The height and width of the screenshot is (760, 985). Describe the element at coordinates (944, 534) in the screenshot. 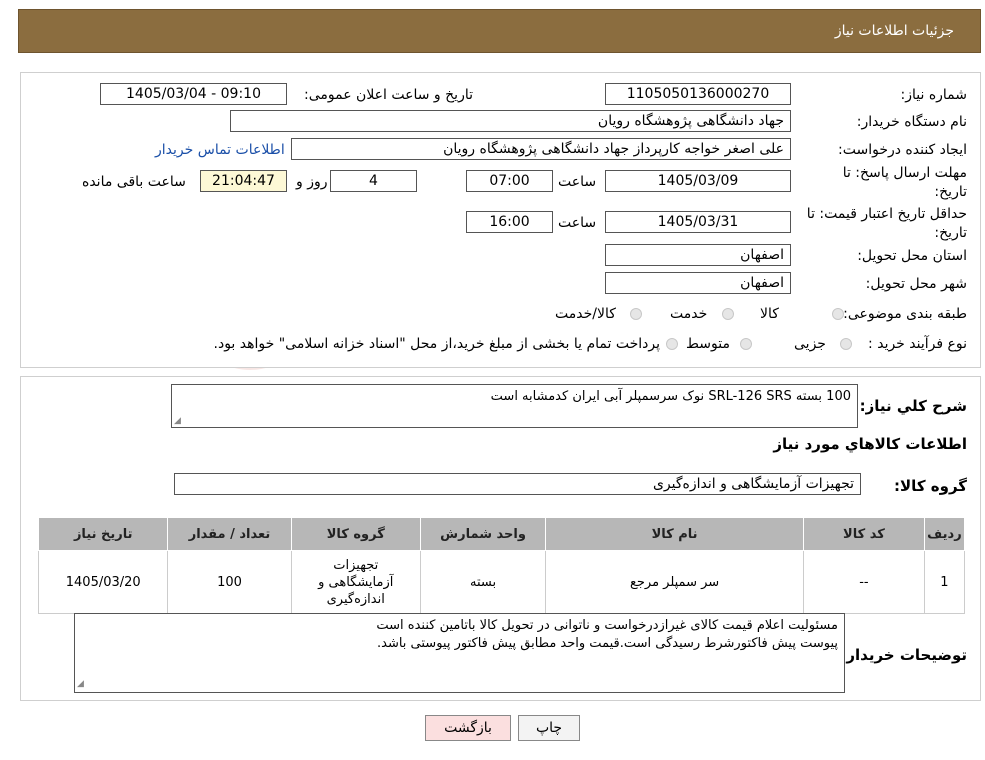

I see `col-row: ردیف` at that location.